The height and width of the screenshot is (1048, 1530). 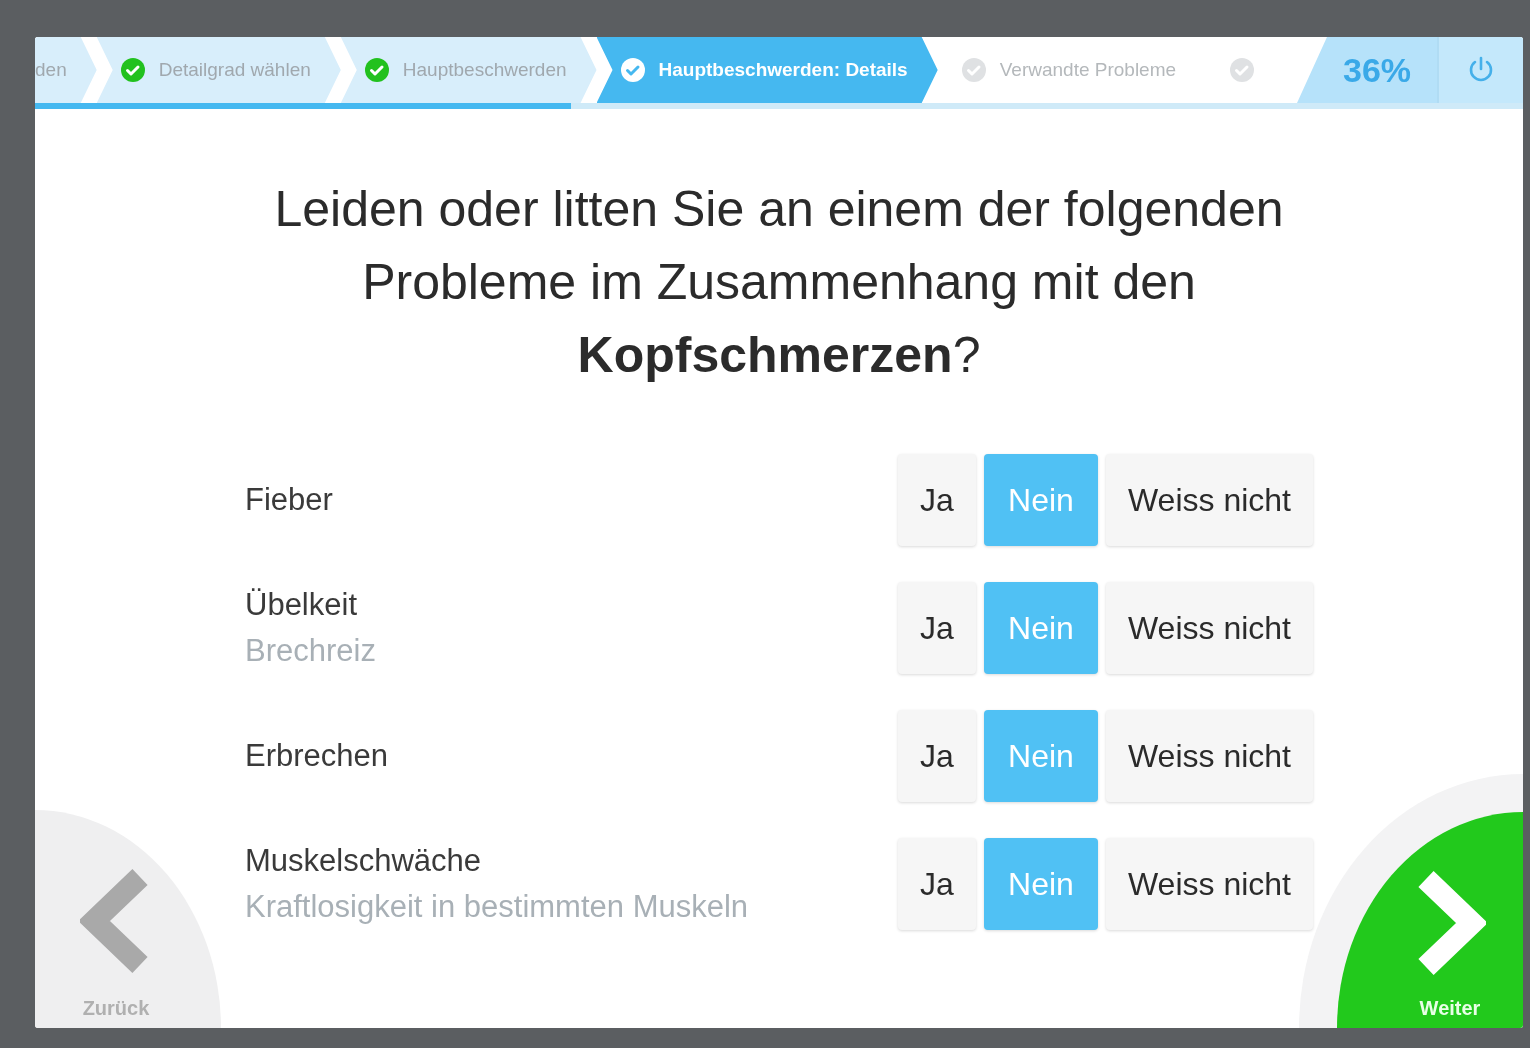 I want to click on symptom-label: Fieber, so click(x=289, y=500).